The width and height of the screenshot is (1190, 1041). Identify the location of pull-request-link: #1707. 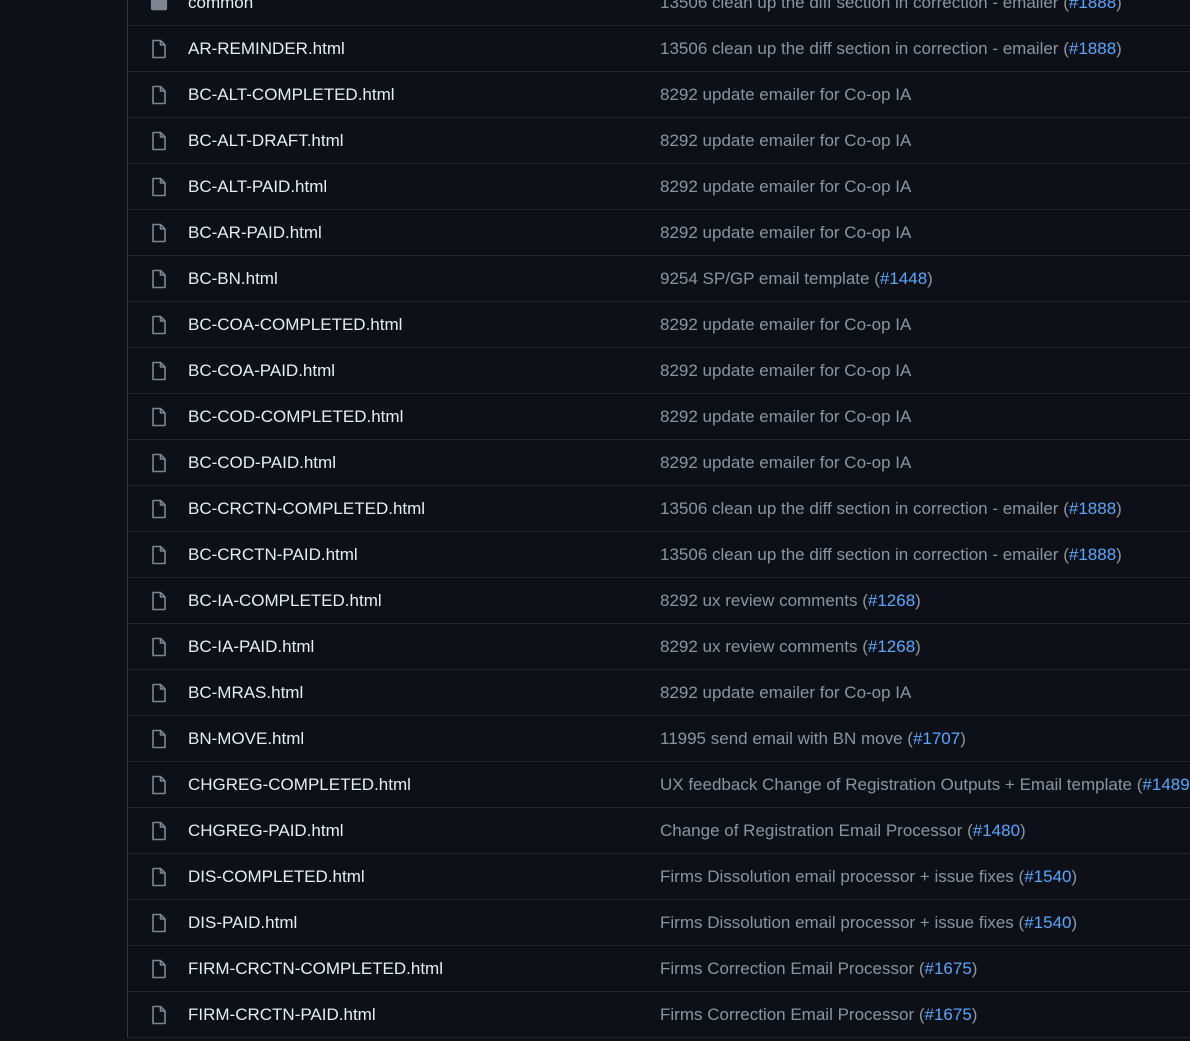
(936, 738).